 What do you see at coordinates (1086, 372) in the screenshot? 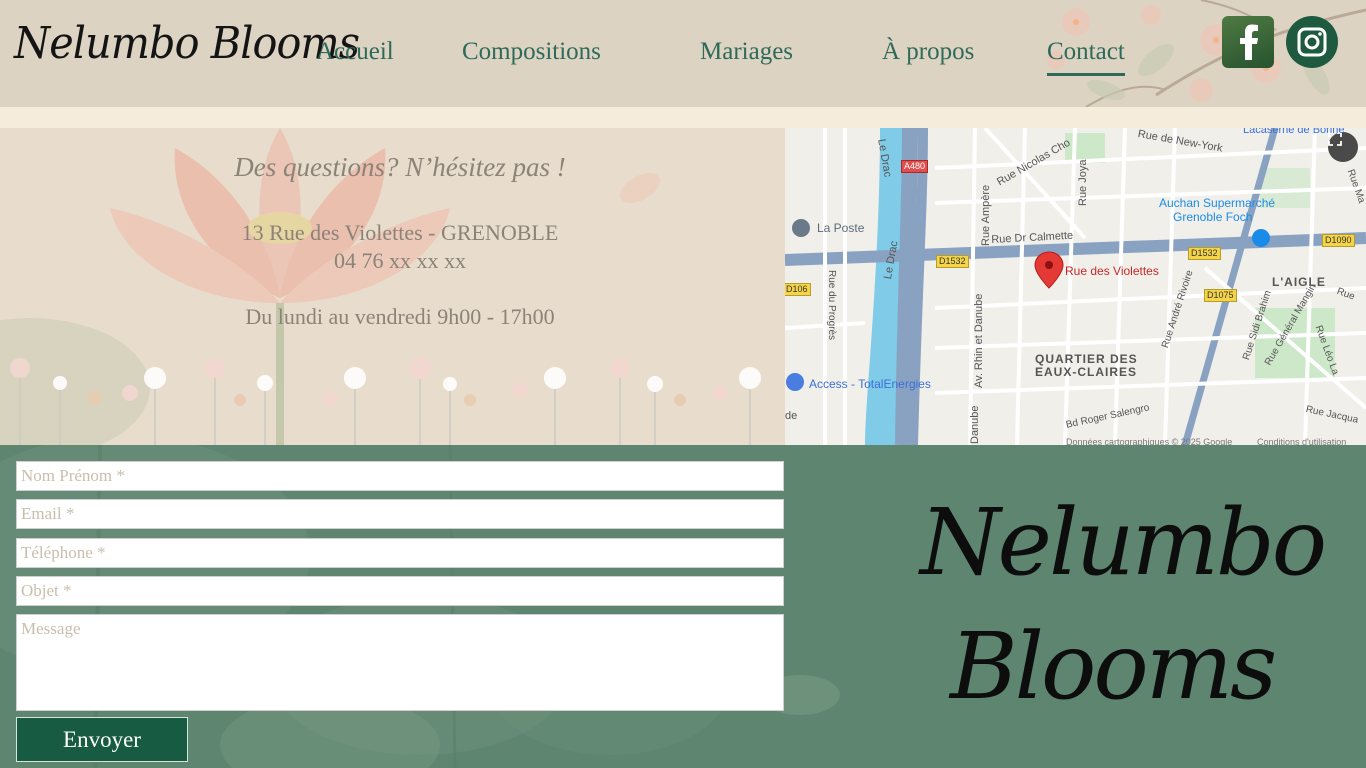
I see `map-label-quartier-line2: EAUX-CLAIRES` at bounding box center [1086, 372].